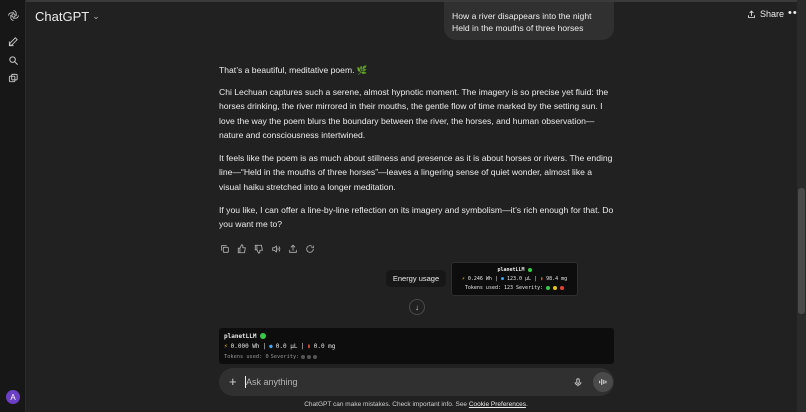 The width and height of the screenshot is (806, 412). Describe the element at coordinates (286, 346) in the screenshot. I see `water-value: 0.0 µL` at that location.